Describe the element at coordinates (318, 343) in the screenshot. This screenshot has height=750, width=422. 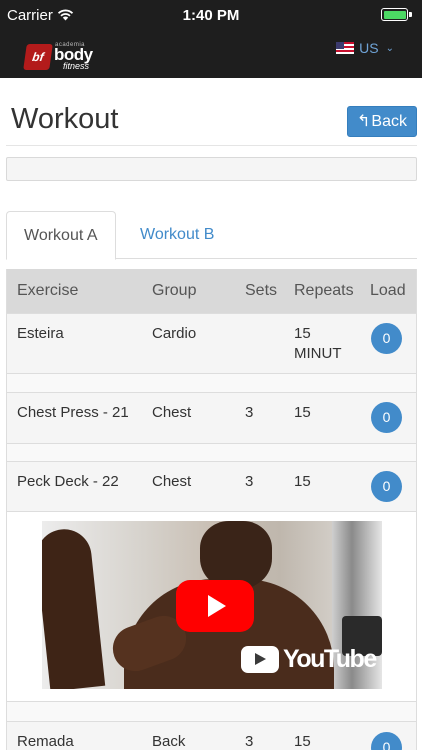
I see `exercise-repeats: 15 MINUT` at that location.